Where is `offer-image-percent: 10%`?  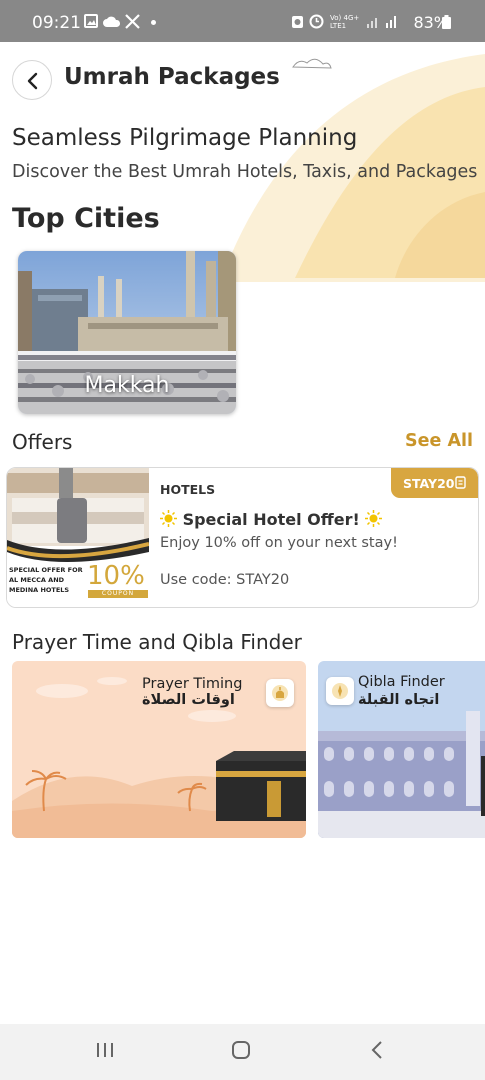
offer-image-percent: 10% is located at coordinates (116, 576).